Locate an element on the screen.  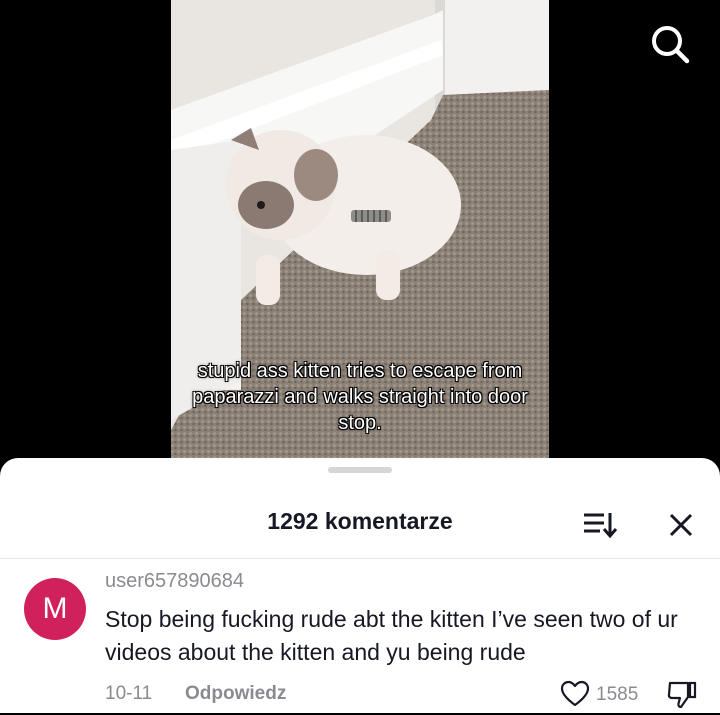
sort-button is located at coordinates (600, 525).